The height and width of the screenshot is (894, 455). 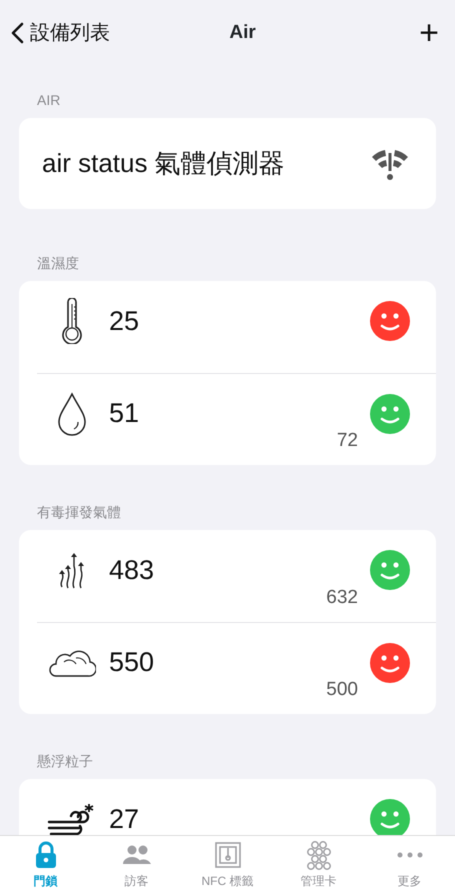 What do you see at coordinates (72, 663) in the screenshot?
I see `cloud-icon` at bounding box center [72, 663].